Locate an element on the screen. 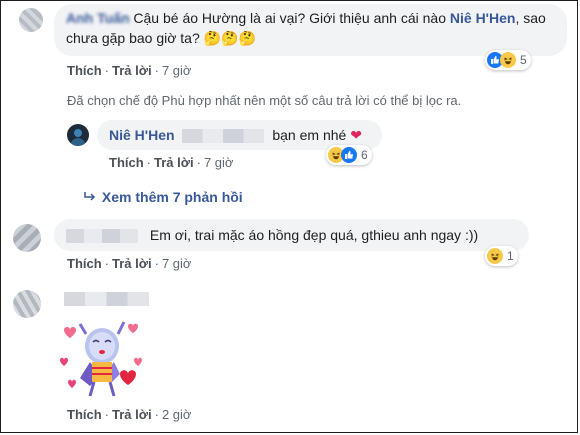 The width and height of the screenshot is (580, 435). comment-author: Anh Tuấn is located at coordinates (98, 18).